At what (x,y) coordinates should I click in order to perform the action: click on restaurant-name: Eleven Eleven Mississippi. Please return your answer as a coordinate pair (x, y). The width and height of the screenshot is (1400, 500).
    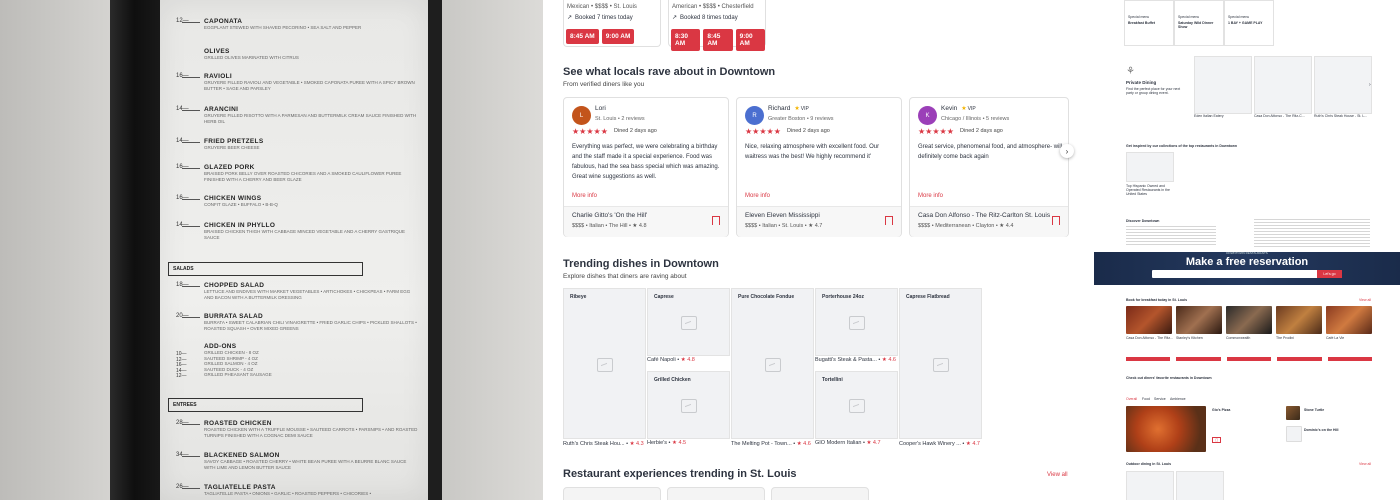
    Looking at the image, I should click on (782, 215).